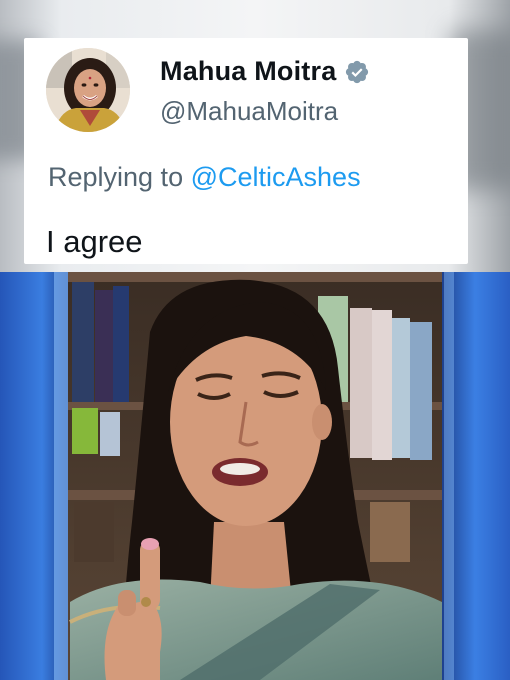  What do you see at coordinates (94, 241) in the screenshot?
I see `tweet-text: I agree` at bounding box center [94, 241].